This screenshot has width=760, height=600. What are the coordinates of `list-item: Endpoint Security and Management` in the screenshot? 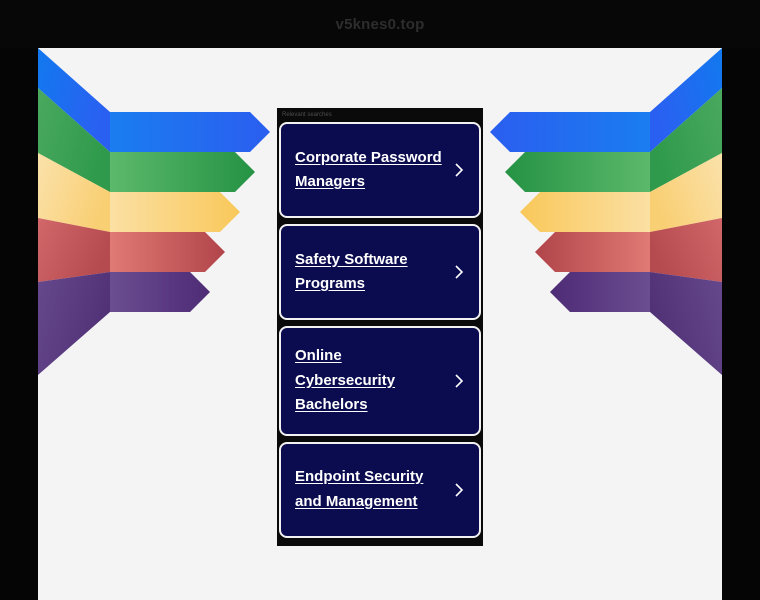 It's located at (380, 489).